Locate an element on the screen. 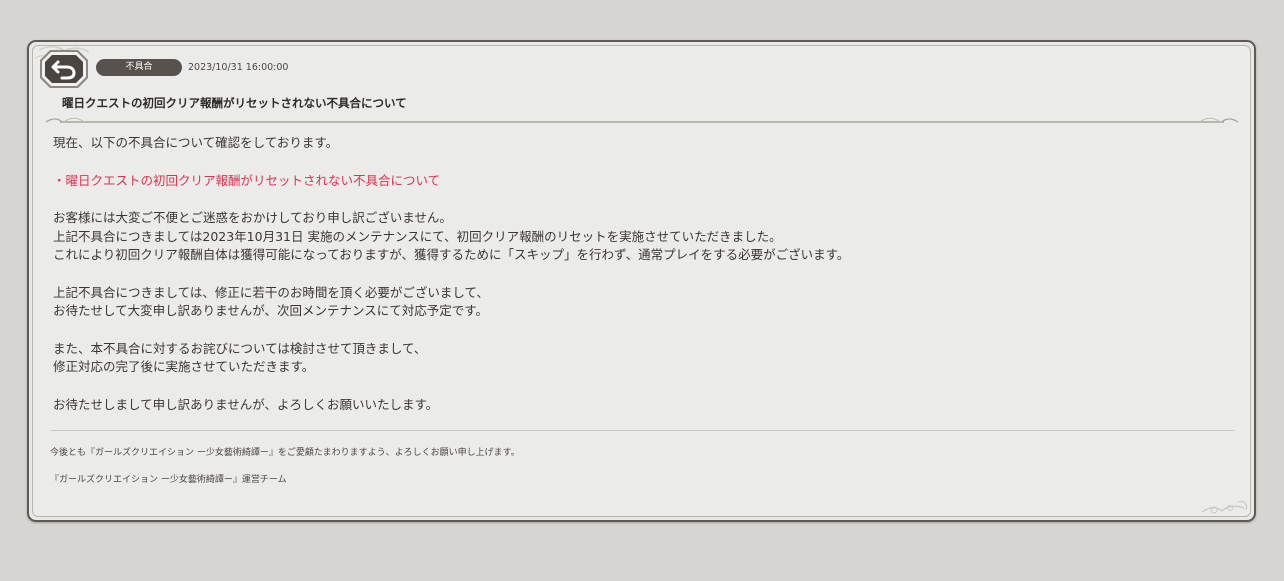 This screenshot has height=581, width=1284. issue-highlight: ・曜日クエストの初回クリア報酬がリセットされない不具合について is located at coordinates (247, 180).